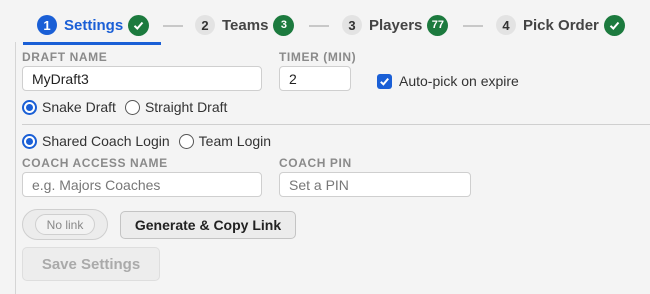  Describe the element at coordinates (79, 107) in the screenshot. I see `radio-label: Snake Draft` at that location.